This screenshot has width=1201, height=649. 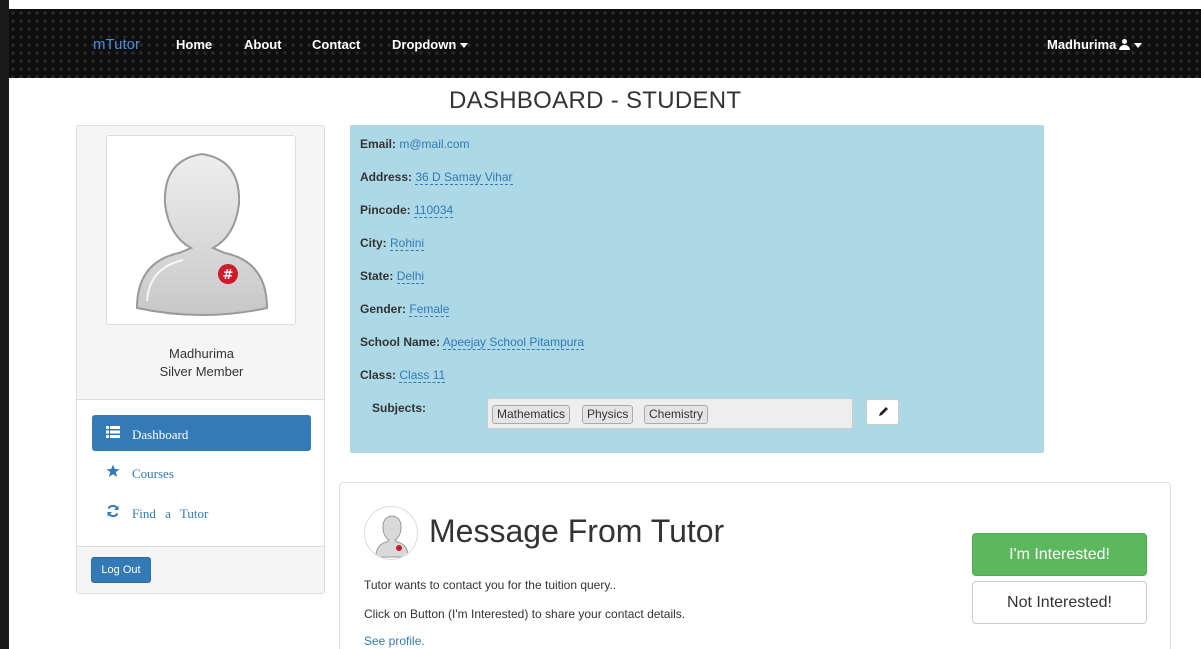 I want to click on logout-button: Log Out, so click(x=121, y=570).